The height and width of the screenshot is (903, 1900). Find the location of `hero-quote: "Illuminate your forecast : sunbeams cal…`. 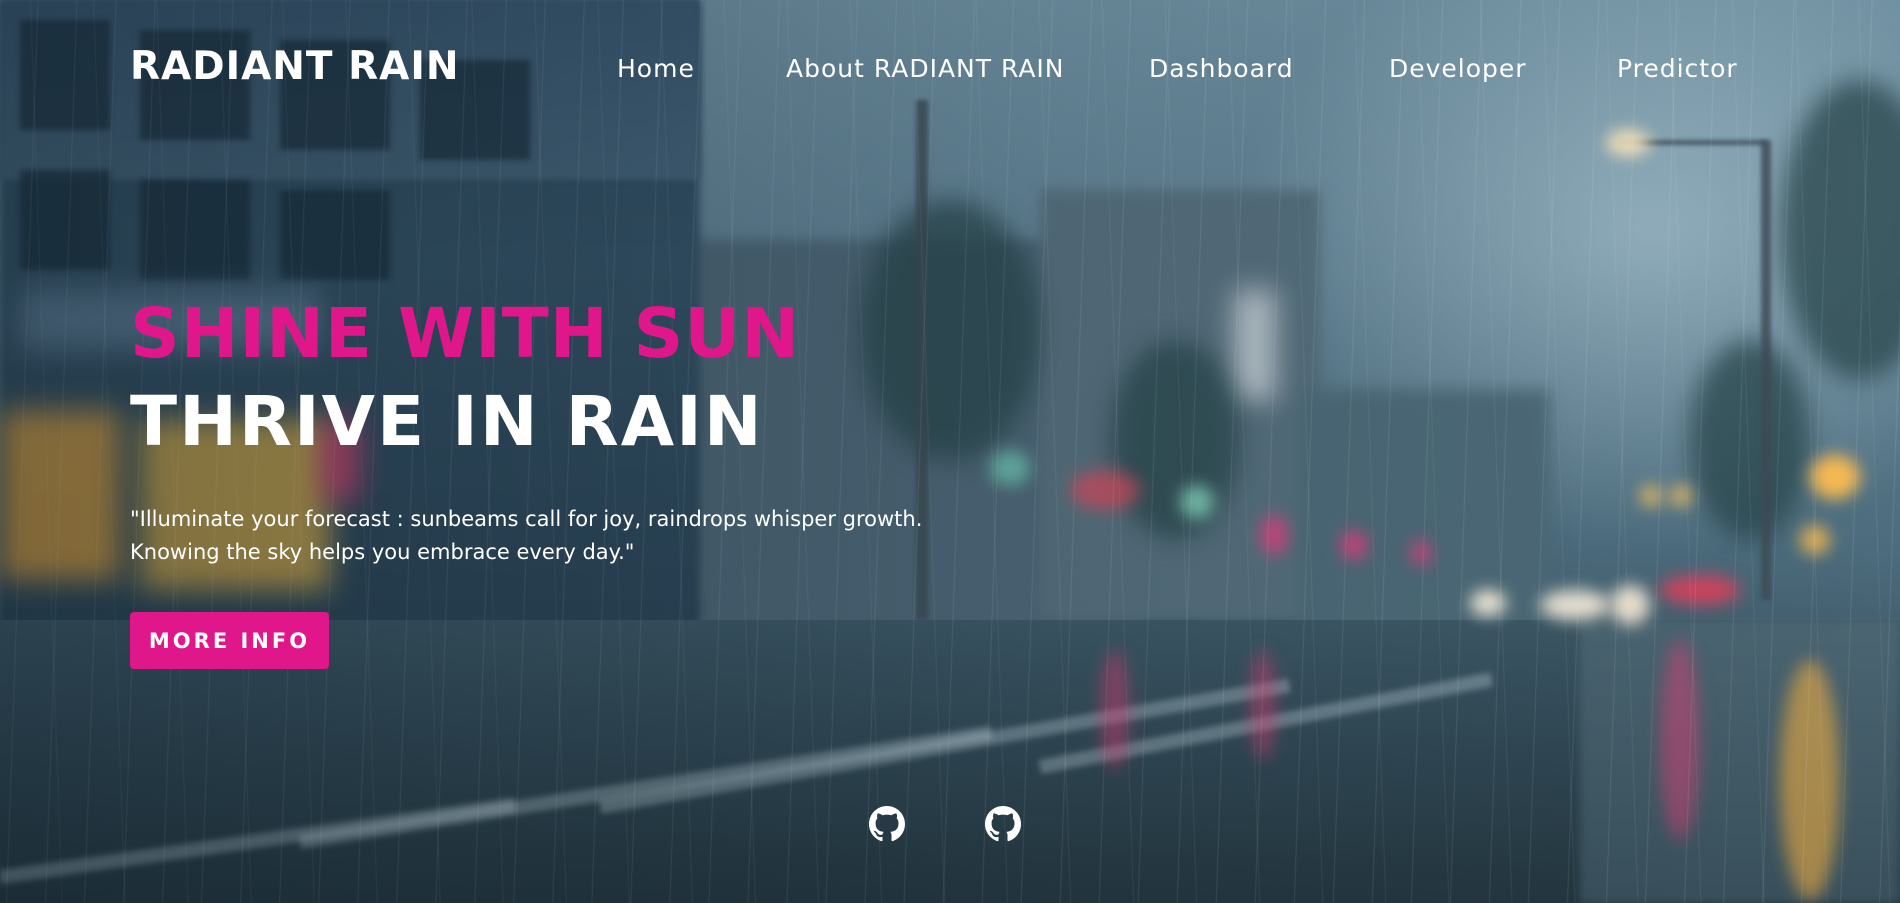

hero-quote: "Illuminate your forecast : sunbeams cal… is located at coordinates (570, 536).